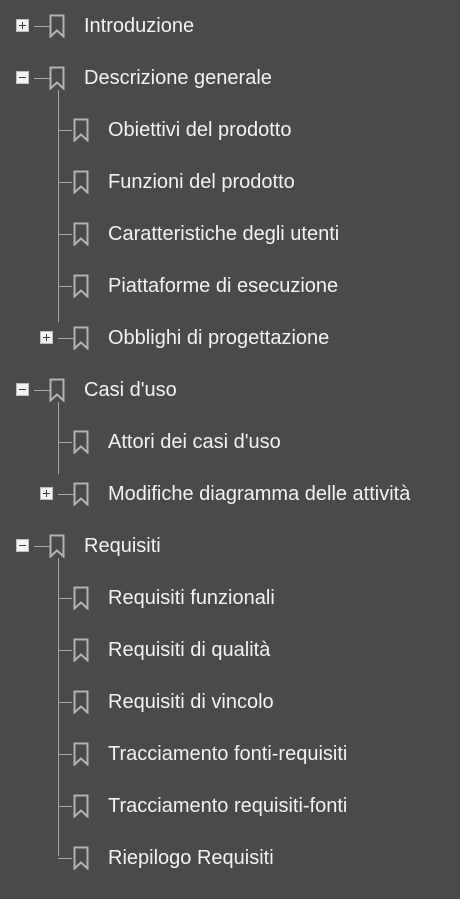 The height and width of the screenshot is (899, 460). What do you see at coordinates (230, 390) in the screenshot?
I see `bookmark-item: Casi d'uso` at bounding box center [230, 390].